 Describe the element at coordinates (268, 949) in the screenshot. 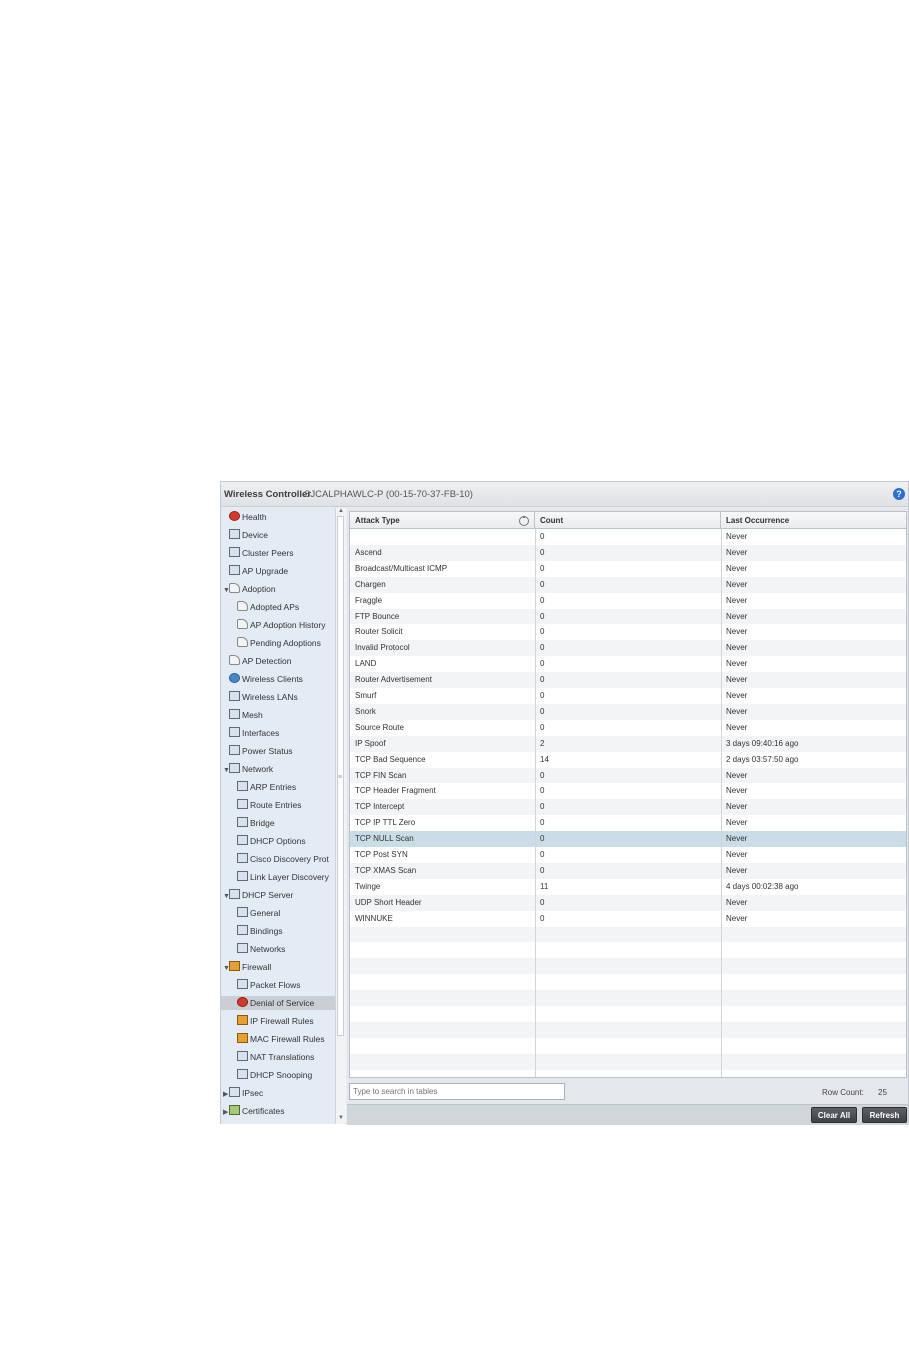

I see `nav-item-label: Networks` at that location.